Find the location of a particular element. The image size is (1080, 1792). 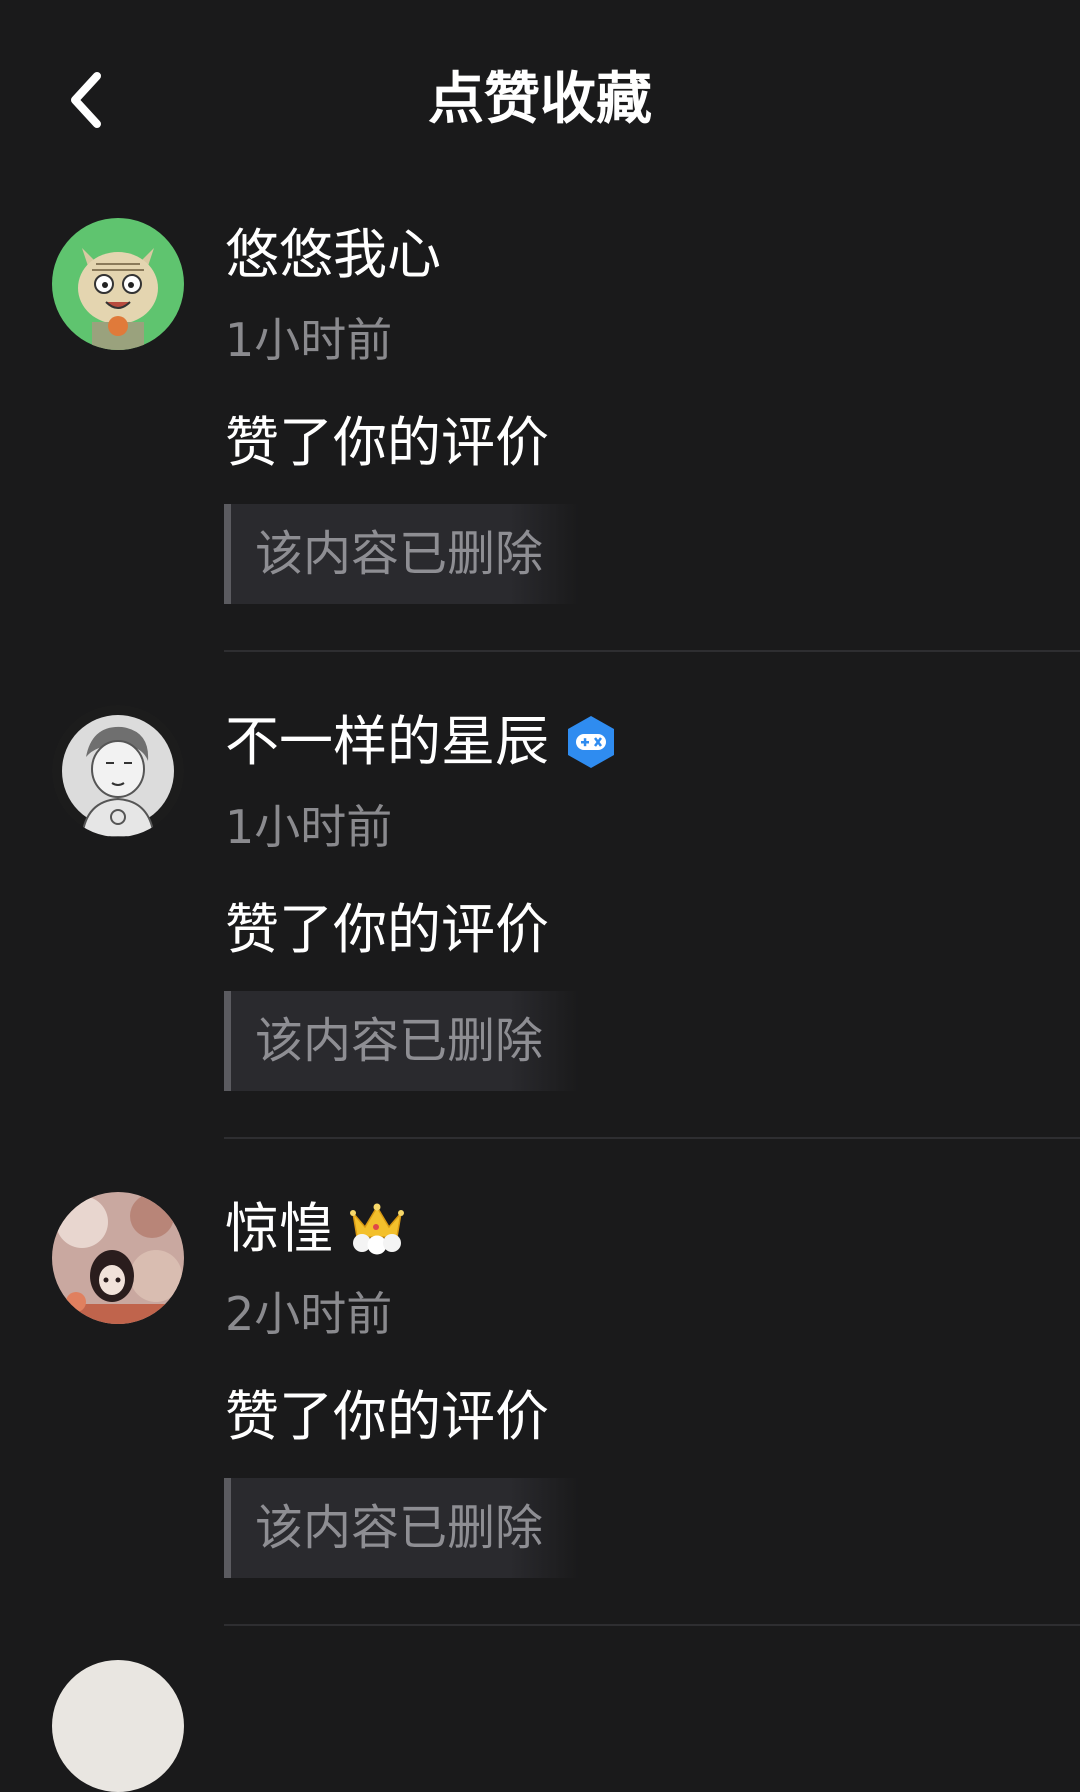

page-title: 点赞收藏 is located at coordinates (540, 99).